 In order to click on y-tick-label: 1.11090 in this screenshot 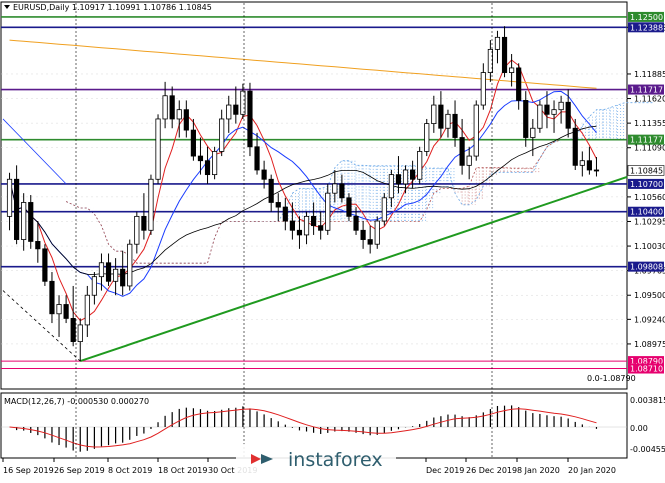, I will do `click(649, 148)`.